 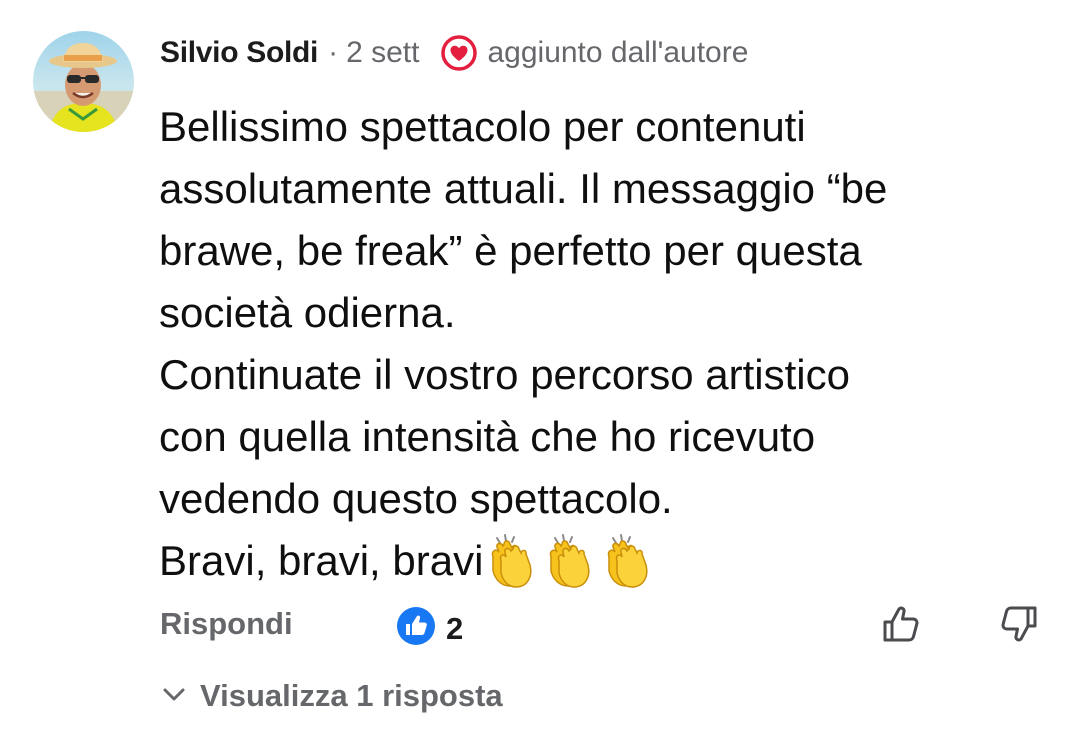 What do you see at coordinates (416, 498) in the screenshot?
I see `comment-line: vedendo questo spettacolo.` at bounding box center [416, 498].